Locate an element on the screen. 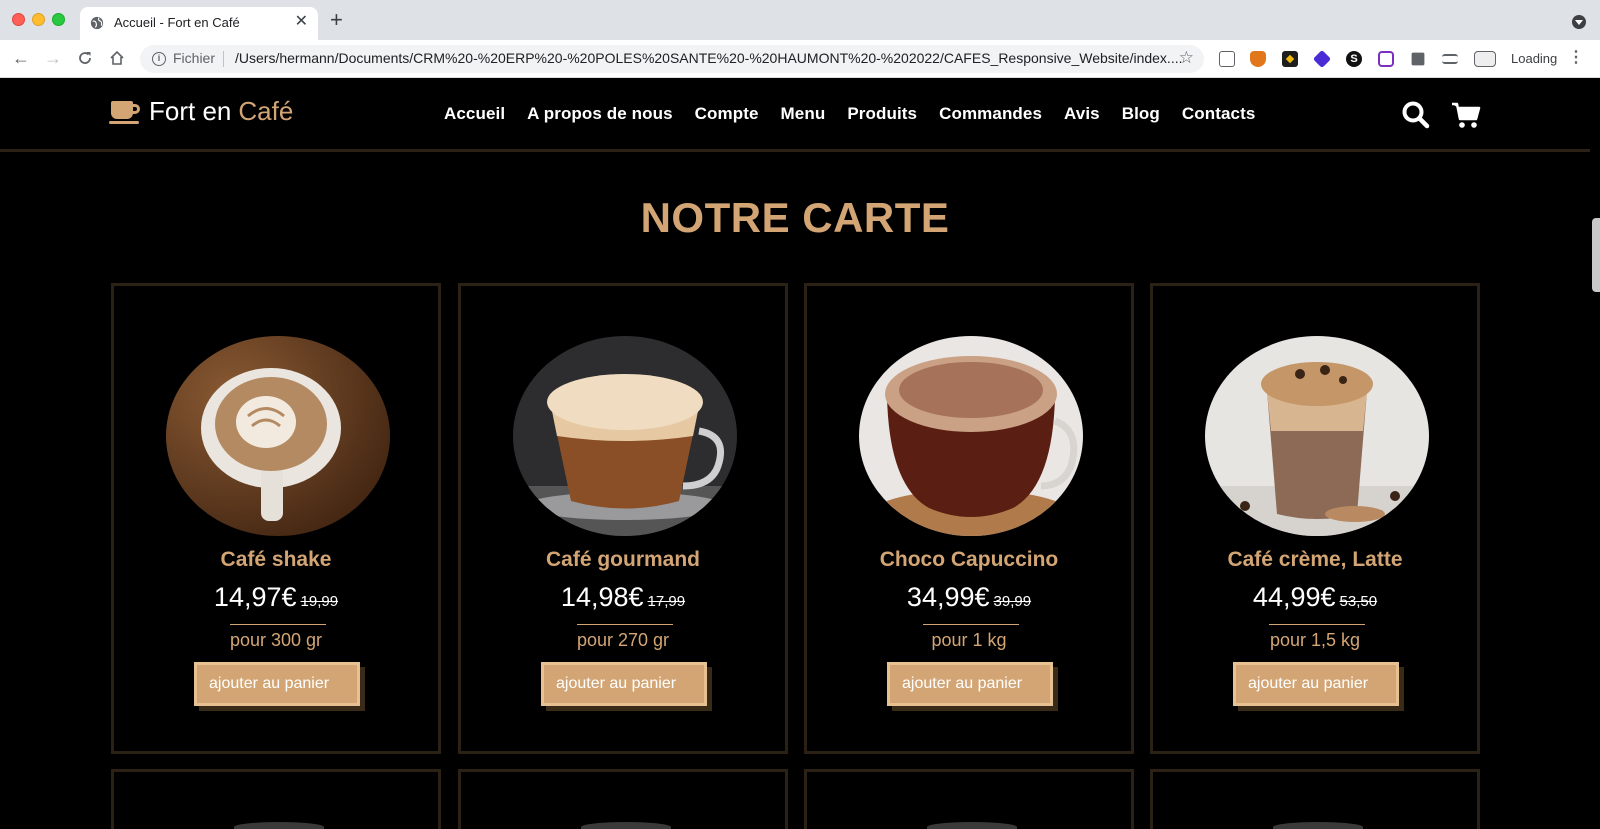 This screenshot has width=1600, height=829. s-extension-icon: S is located at coordinates (1354, 59).